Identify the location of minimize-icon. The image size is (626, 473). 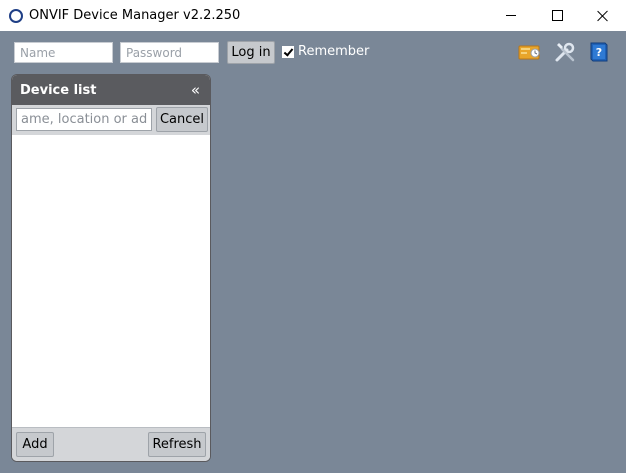
(511, 15).